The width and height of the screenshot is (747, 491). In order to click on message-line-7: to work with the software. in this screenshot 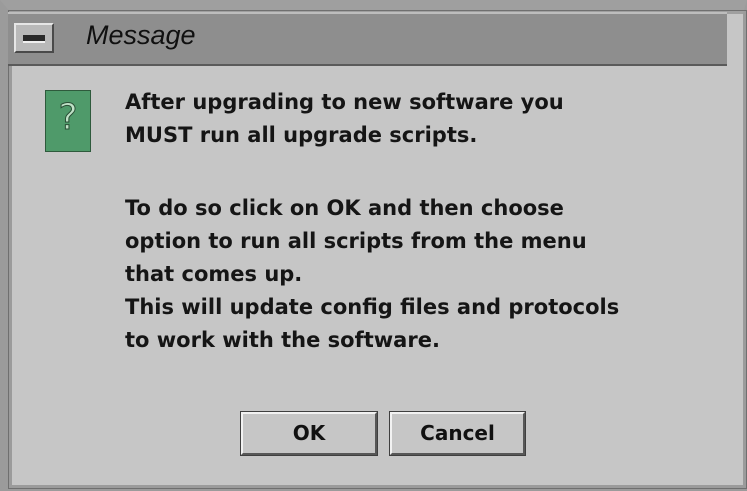, I will do `click(282, 340)`.